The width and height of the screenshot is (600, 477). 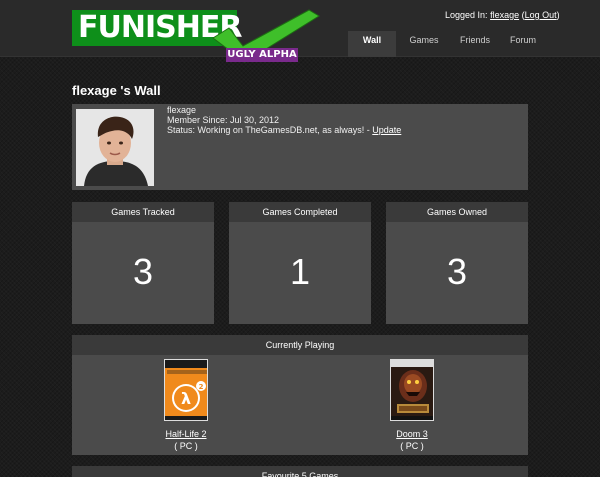 What do you see at coordinates (116, 90) in the screenshot?
I see `page-title: flexage 's Wall` at bounding box center [116, 90].